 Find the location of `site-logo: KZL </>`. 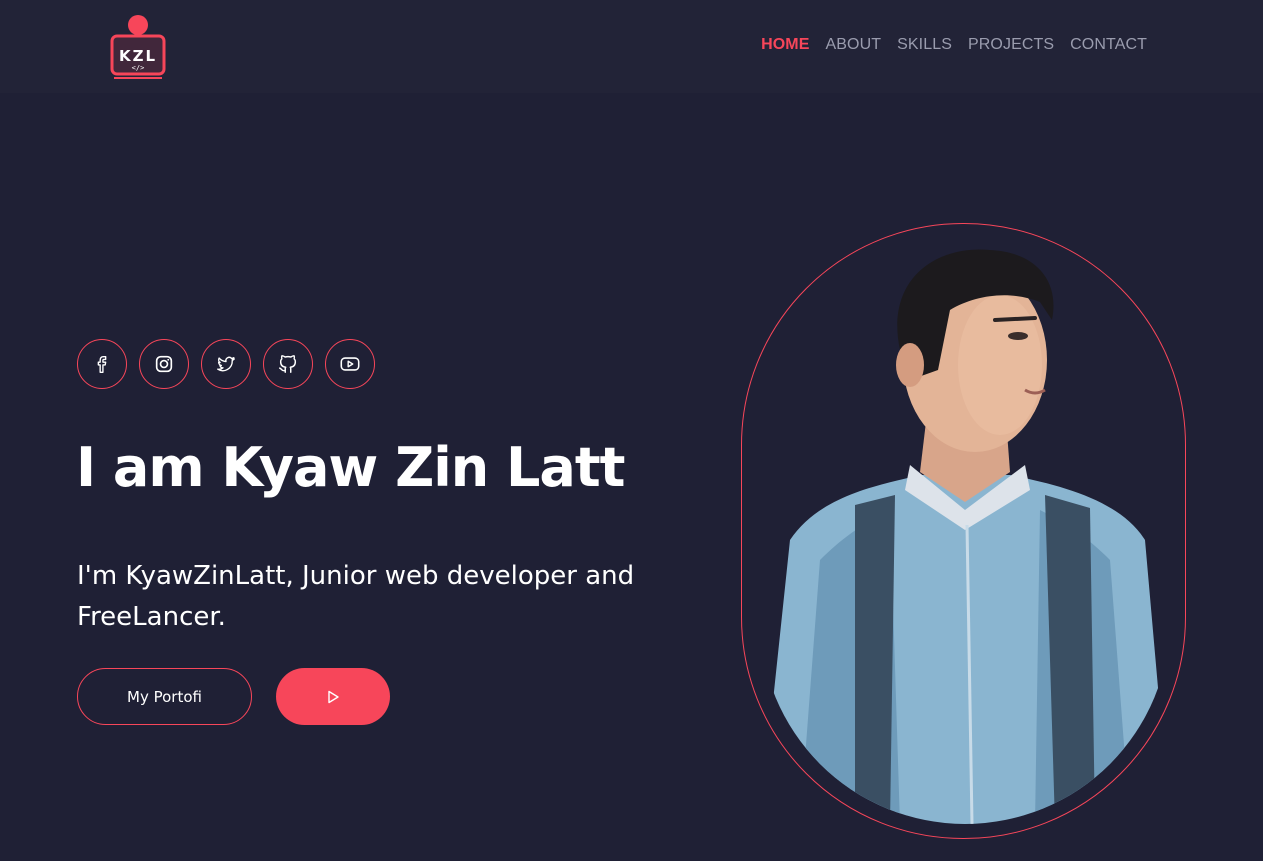

site-logo: KZL </> is located at coordinates (138, 47).